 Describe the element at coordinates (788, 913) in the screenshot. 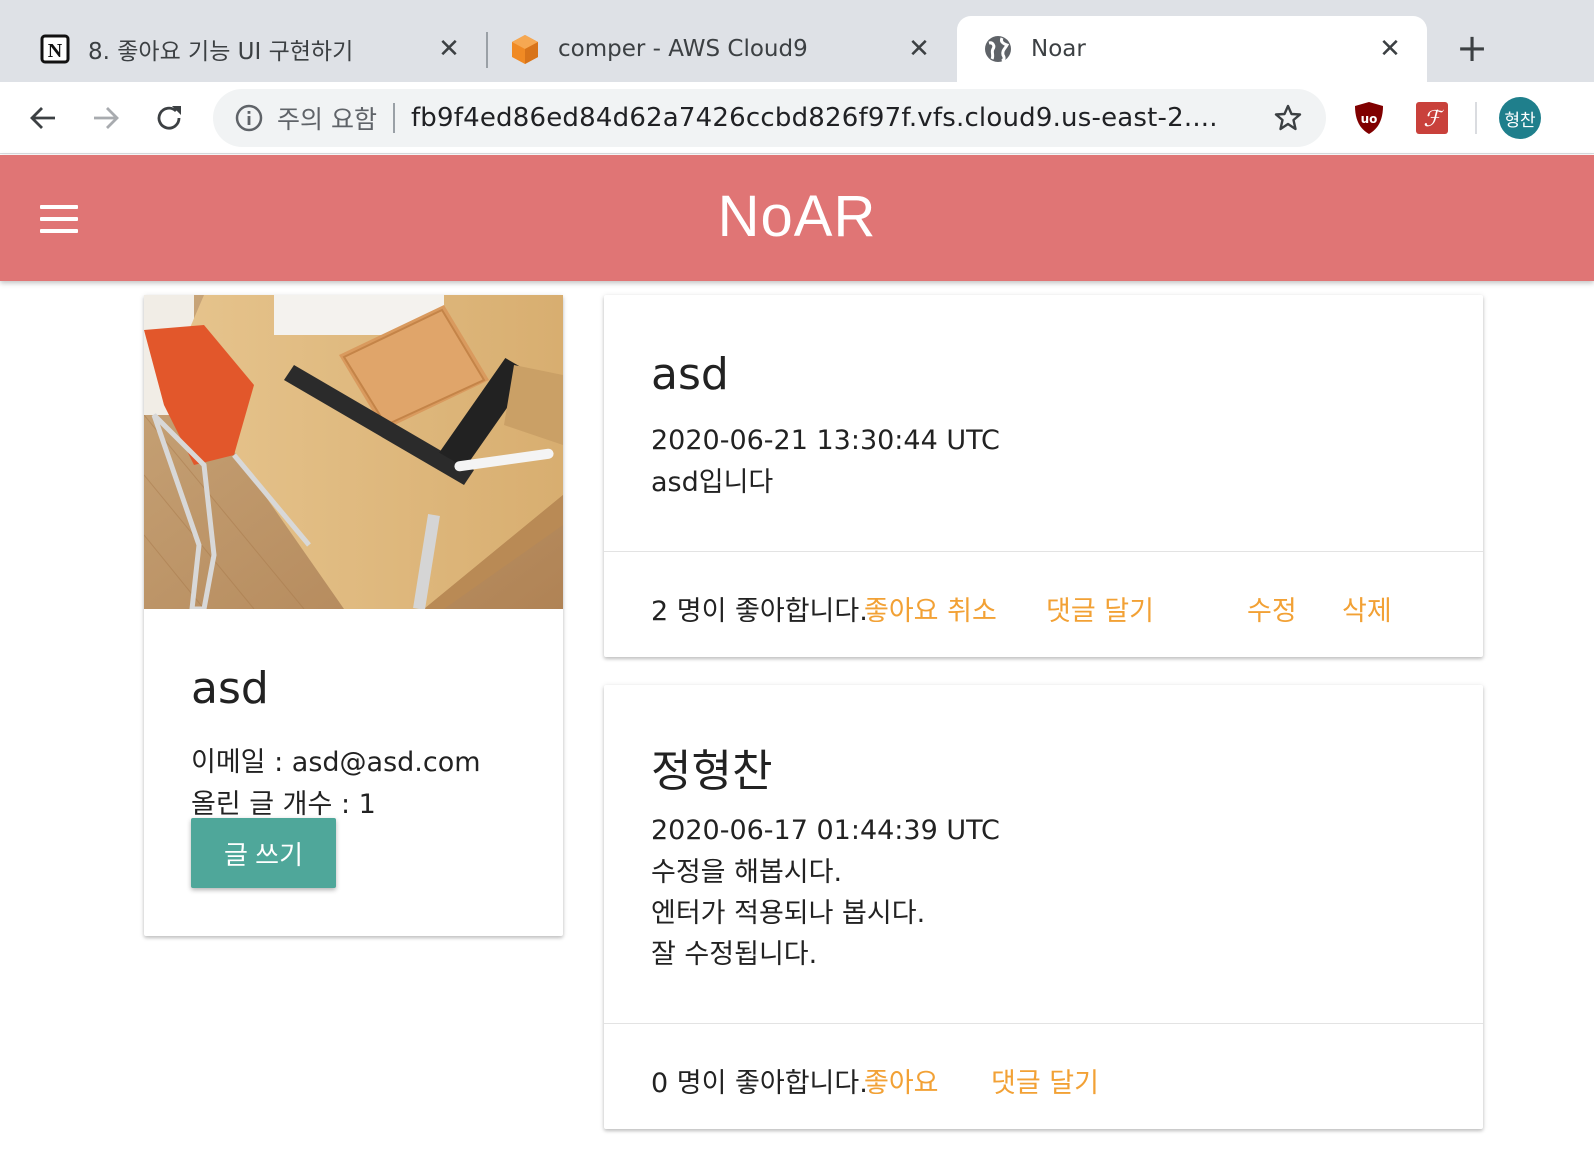

I see `post-body: 수정을 해봅시다. 엔터가 적용되나 봅시다. 잘 수정됩니다.` at that location.